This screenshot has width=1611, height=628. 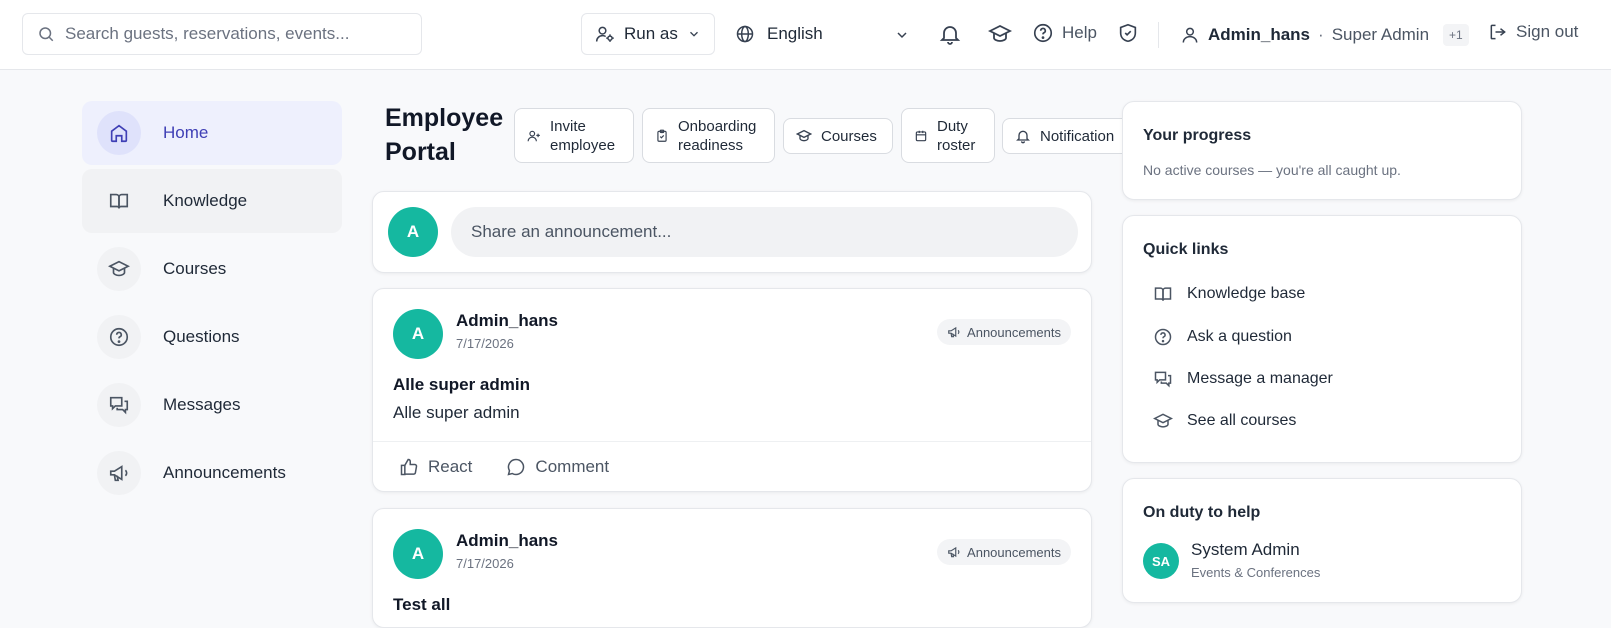 I want to click on pill-label: Notification, so click(x=1077, y=136).